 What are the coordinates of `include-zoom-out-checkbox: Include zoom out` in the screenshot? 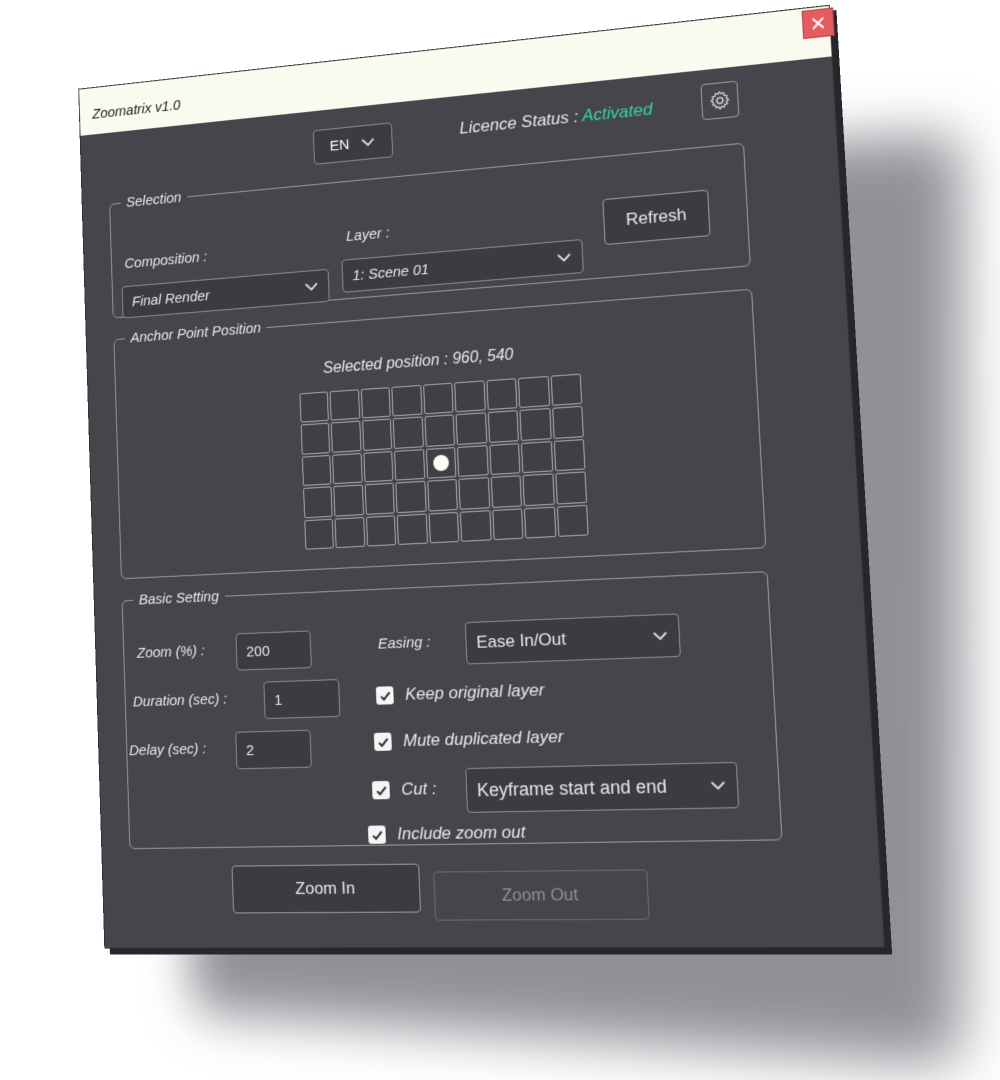 It's located at (447, 833).